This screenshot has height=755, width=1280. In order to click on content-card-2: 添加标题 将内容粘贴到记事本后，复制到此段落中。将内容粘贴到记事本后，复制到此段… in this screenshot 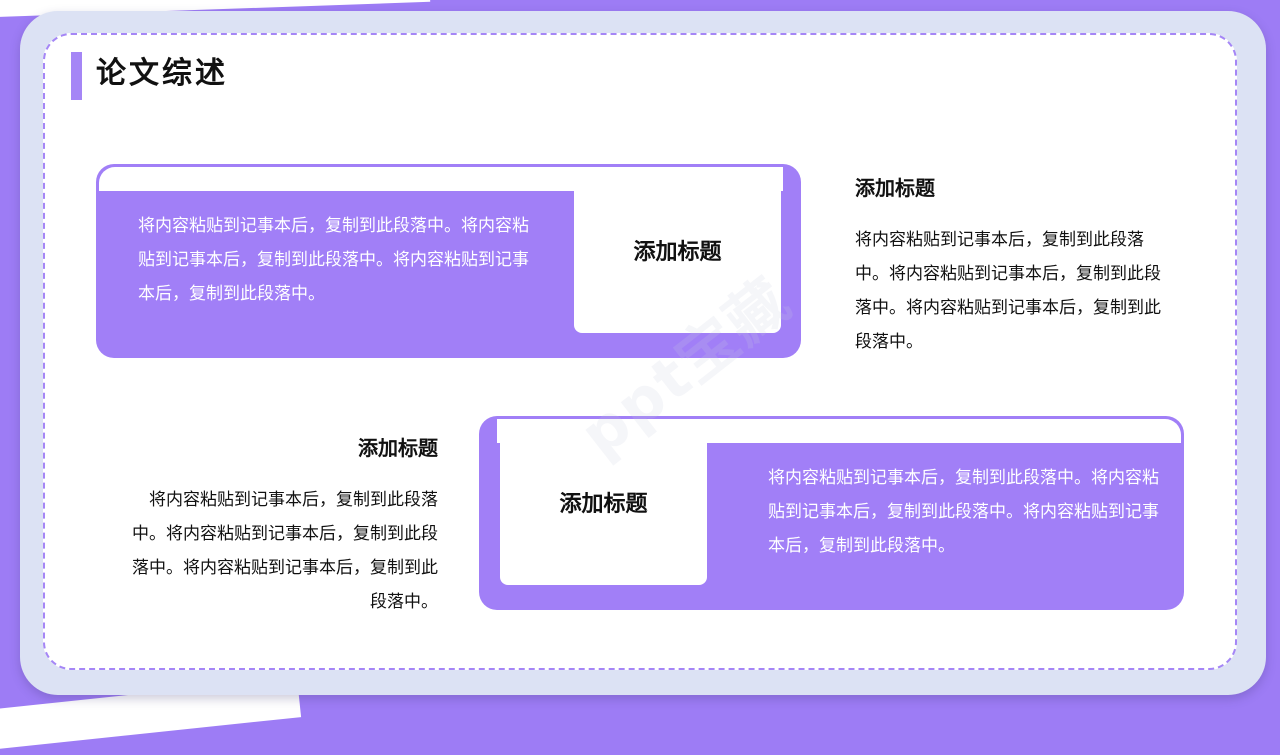, I will do `click(831, 513)`.